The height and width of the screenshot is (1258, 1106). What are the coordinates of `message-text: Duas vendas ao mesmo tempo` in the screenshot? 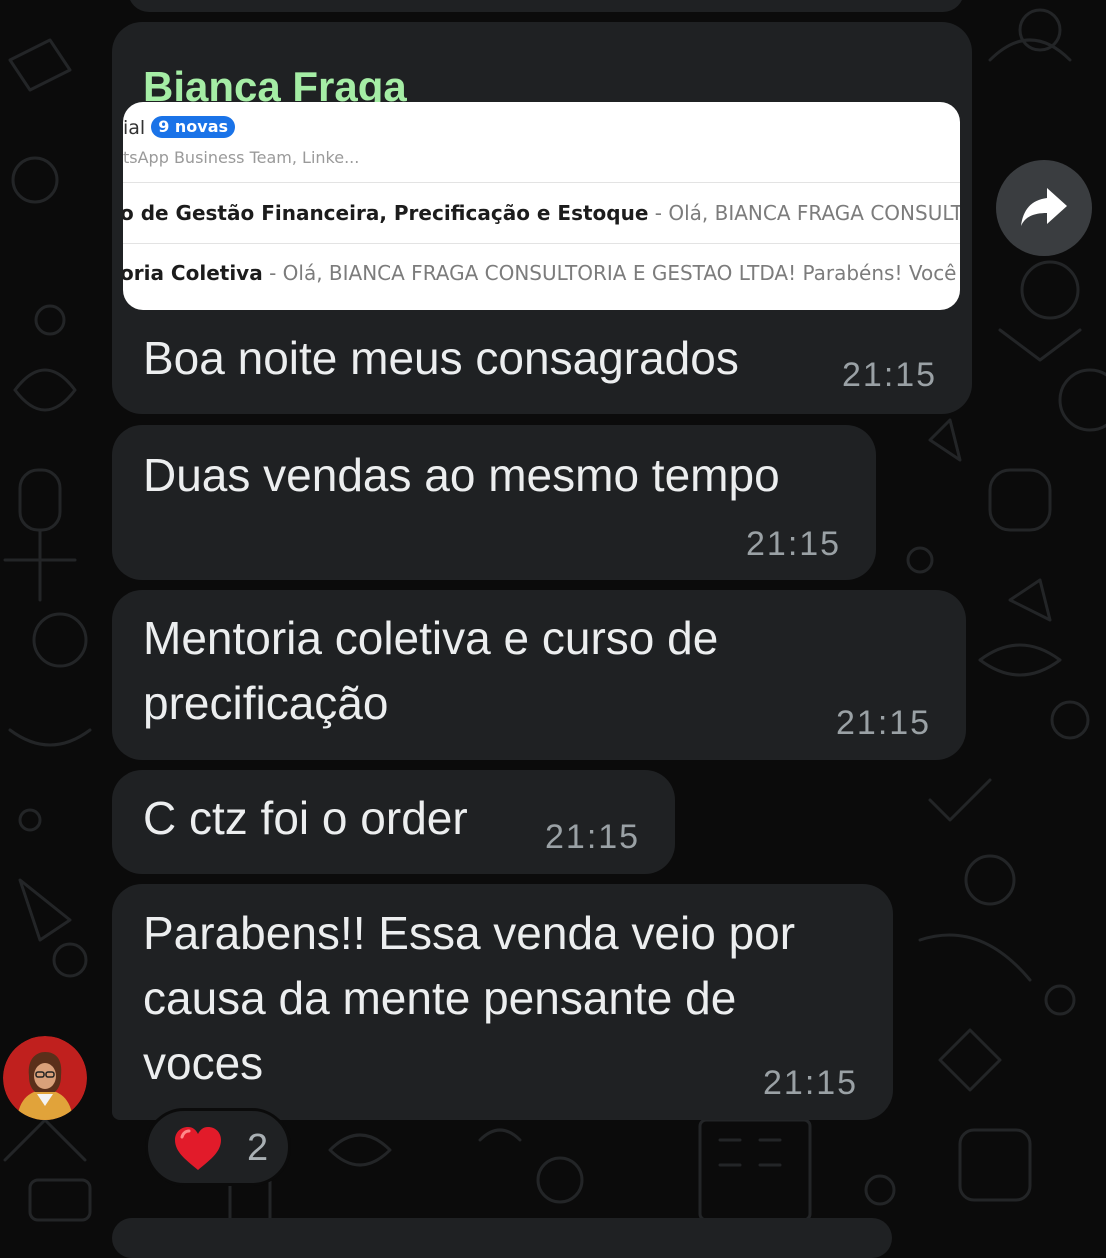 It's located at (461, 475).